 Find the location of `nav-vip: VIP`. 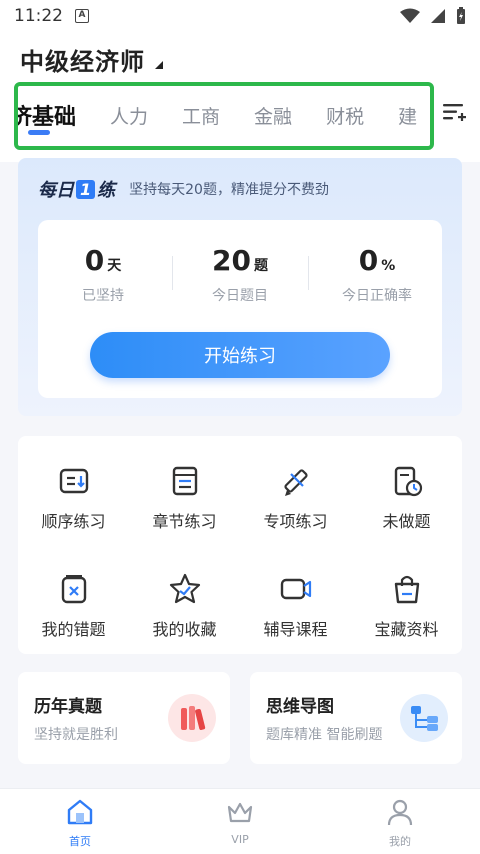

nav-vip: VIP is located at coordinates (240, 821).